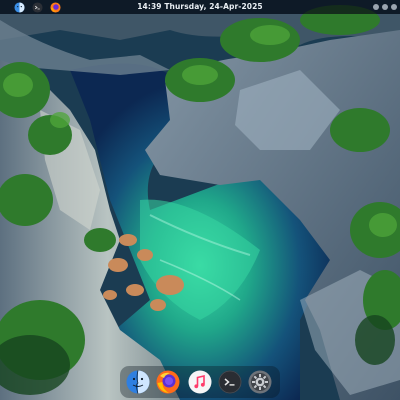 The height and width of the screenshot is (400, 400). I want to click on system-tray, so click(363, 7).